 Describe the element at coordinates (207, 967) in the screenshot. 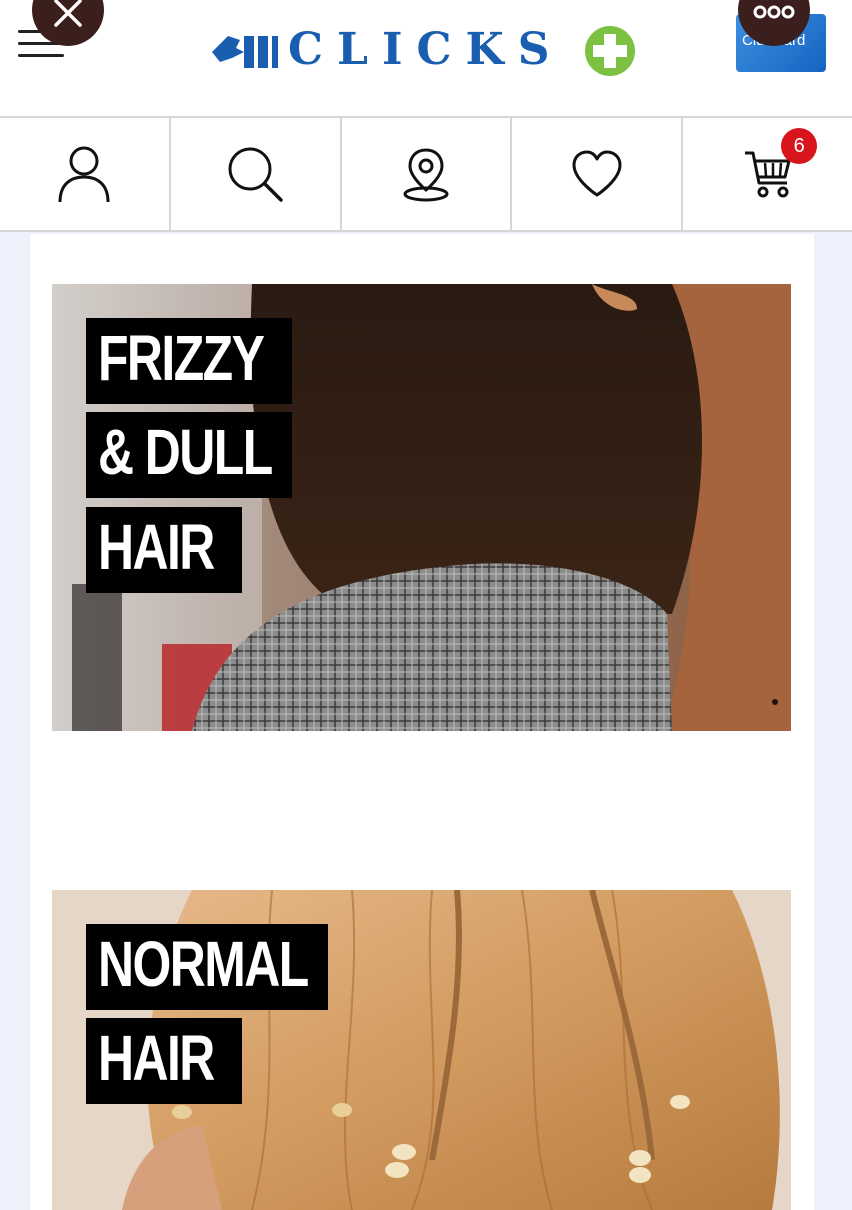

I see `tile-label-line: NORMAL` at that location.